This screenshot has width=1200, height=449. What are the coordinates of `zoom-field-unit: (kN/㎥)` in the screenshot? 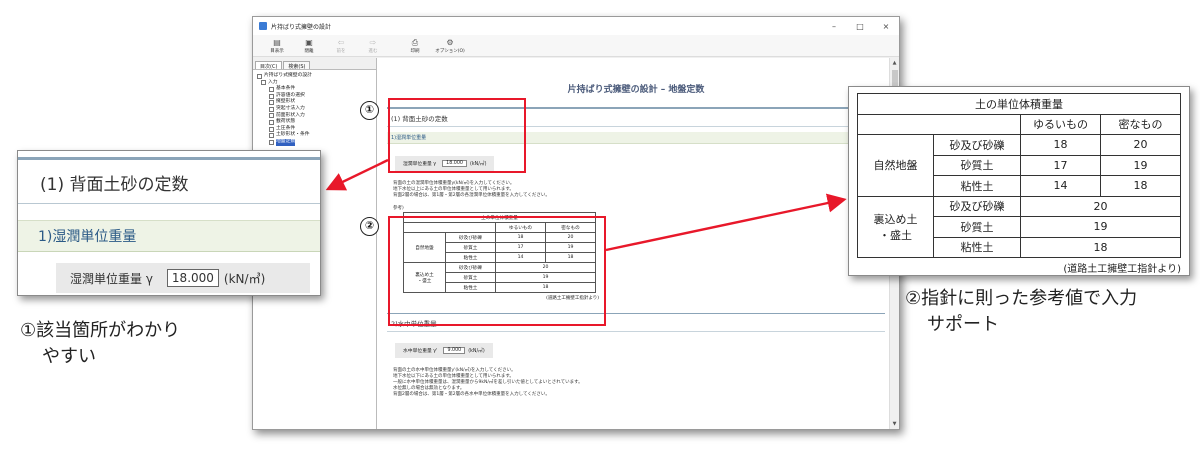 It's located at (244, 278).